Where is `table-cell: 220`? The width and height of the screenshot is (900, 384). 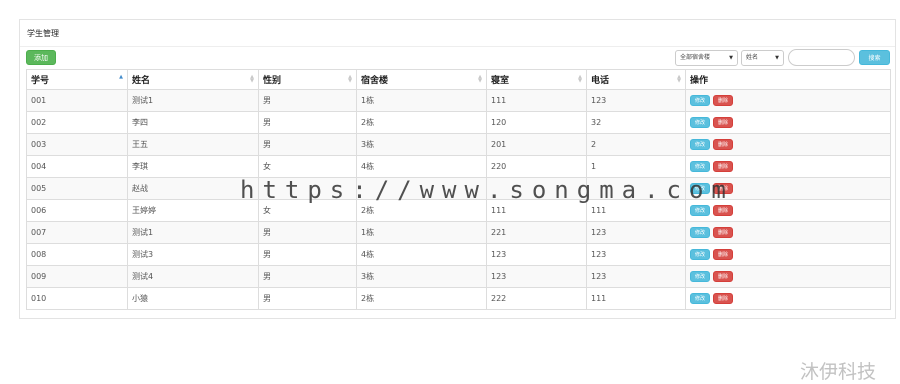 table-cell: 220 is located at coordinates (536, 166).